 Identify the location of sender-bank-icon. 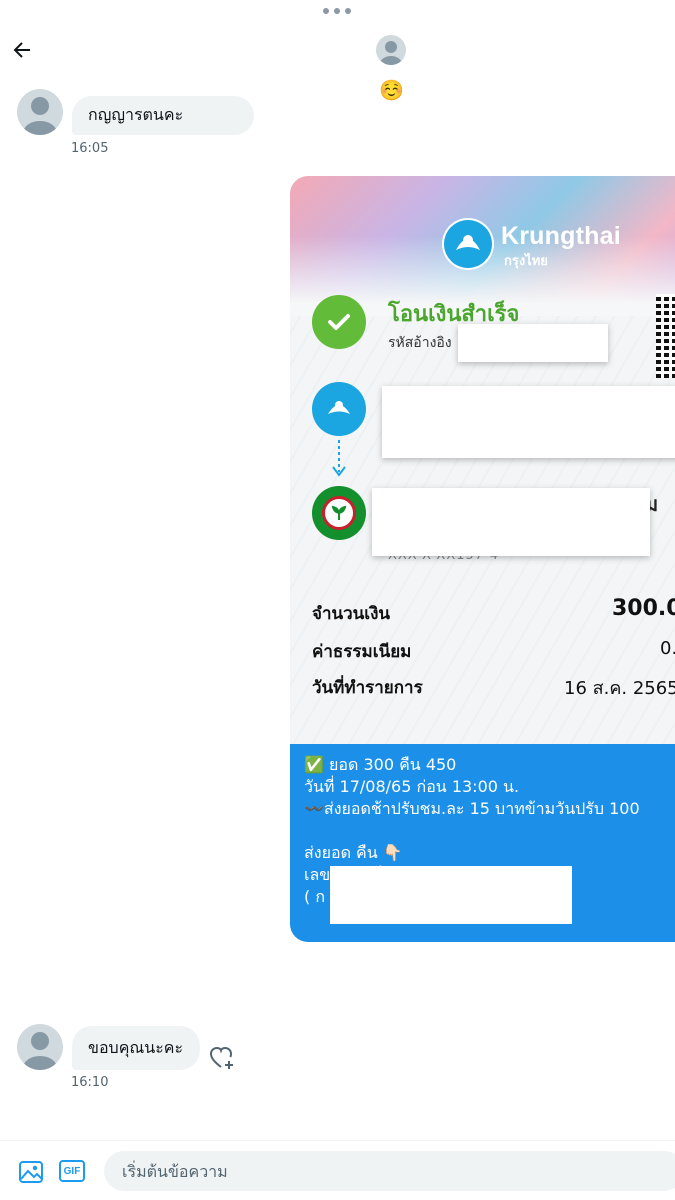
(339, 409).